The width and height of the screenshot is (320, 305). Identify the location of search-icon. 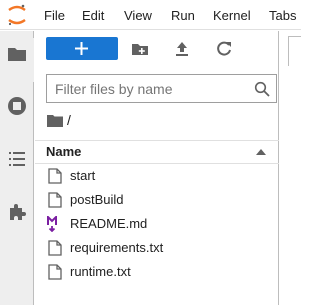
(262, 89).